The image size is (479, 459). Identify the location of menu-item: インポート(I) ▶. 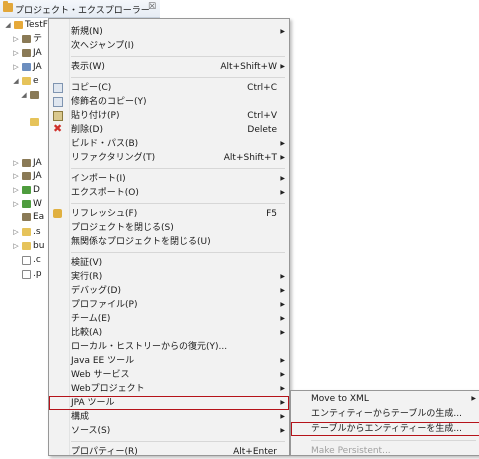
(169, 179).